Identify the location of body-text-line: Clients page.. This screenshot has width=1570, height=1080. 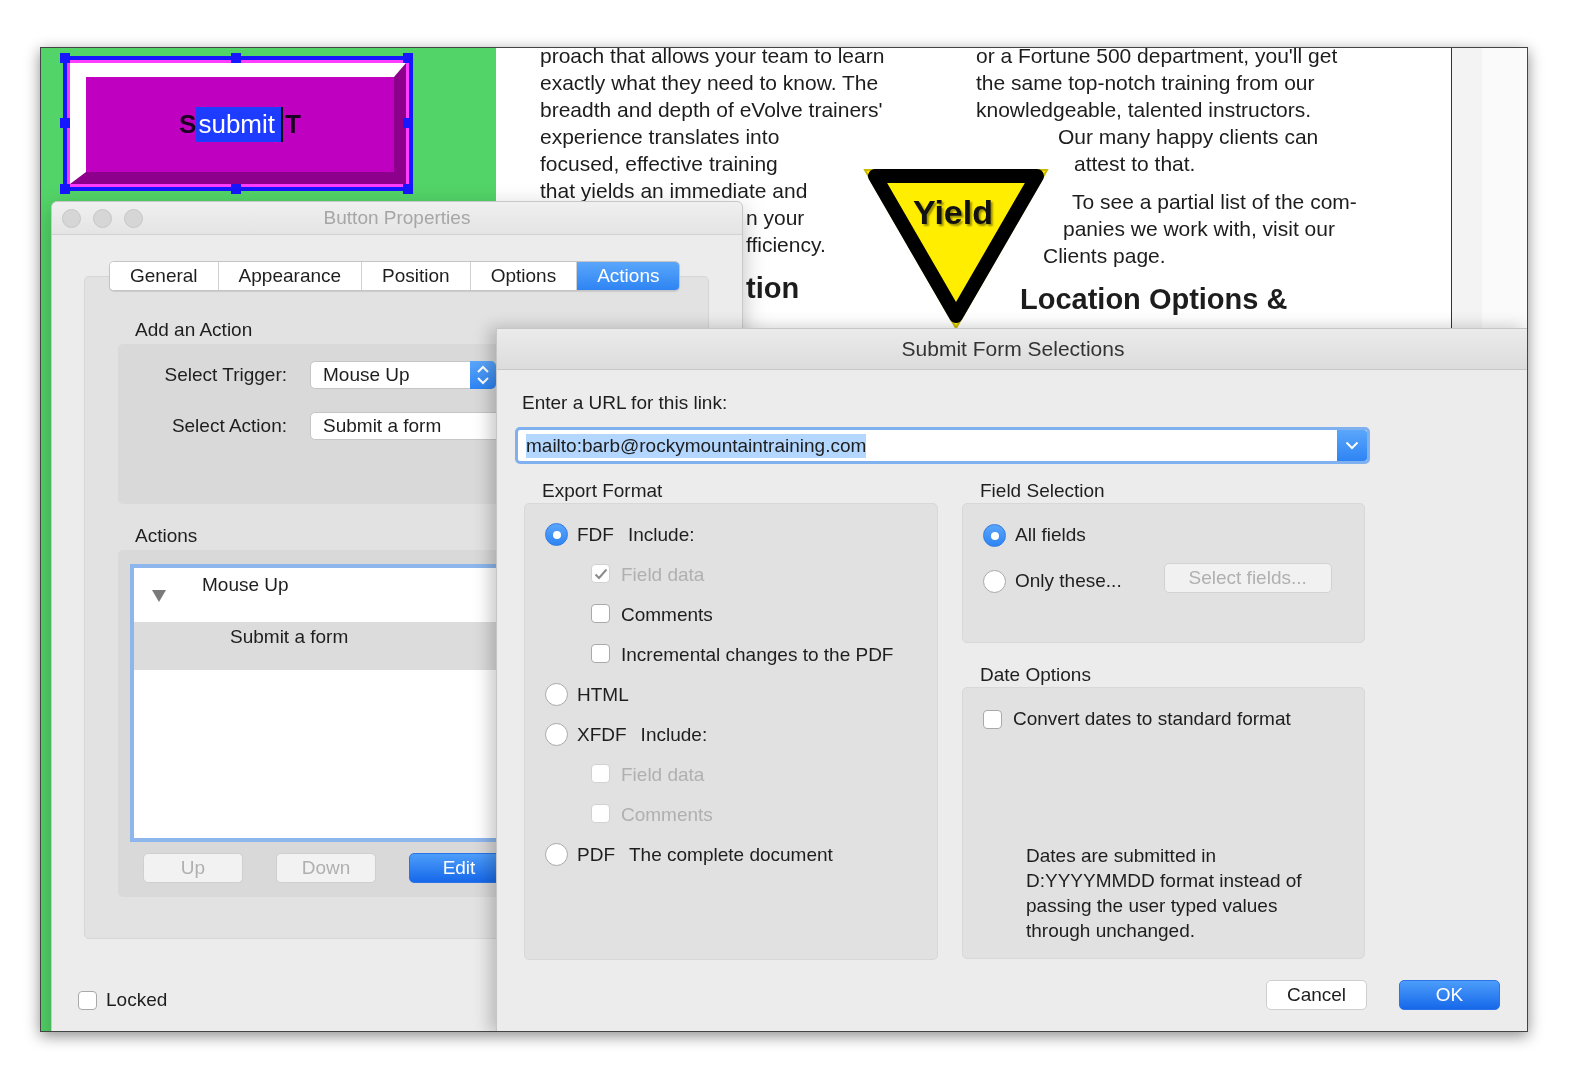
(1104, 256).